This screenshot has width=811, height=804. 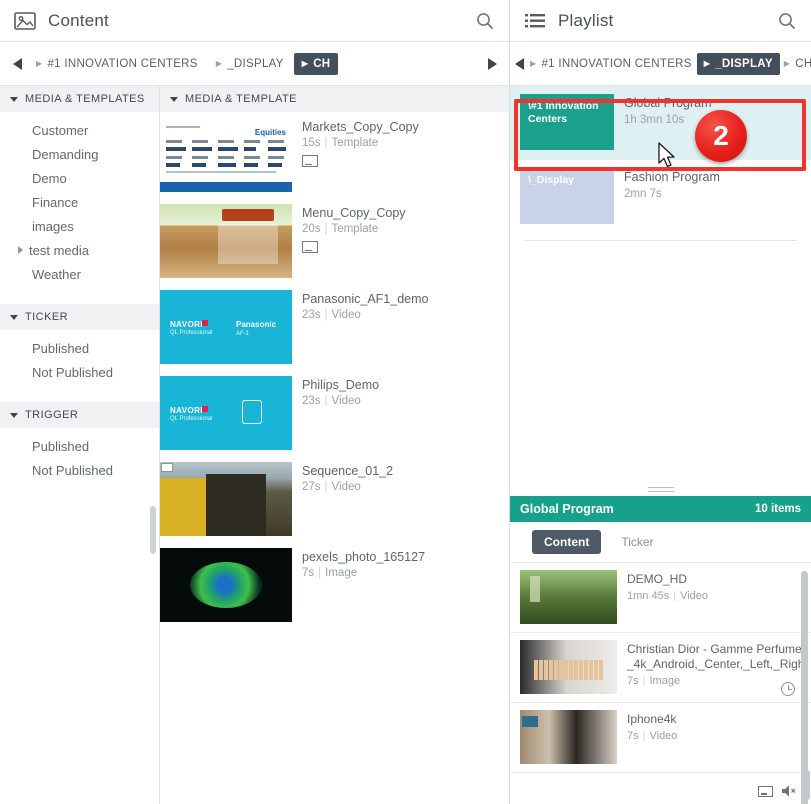 I want to click on program-item-name: DEMO_HD, so click(x=657, y=579).